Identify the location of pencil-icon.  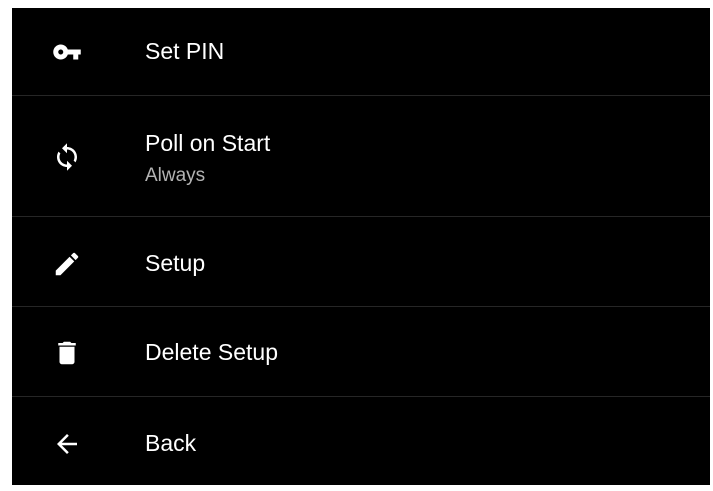
(67, 264).